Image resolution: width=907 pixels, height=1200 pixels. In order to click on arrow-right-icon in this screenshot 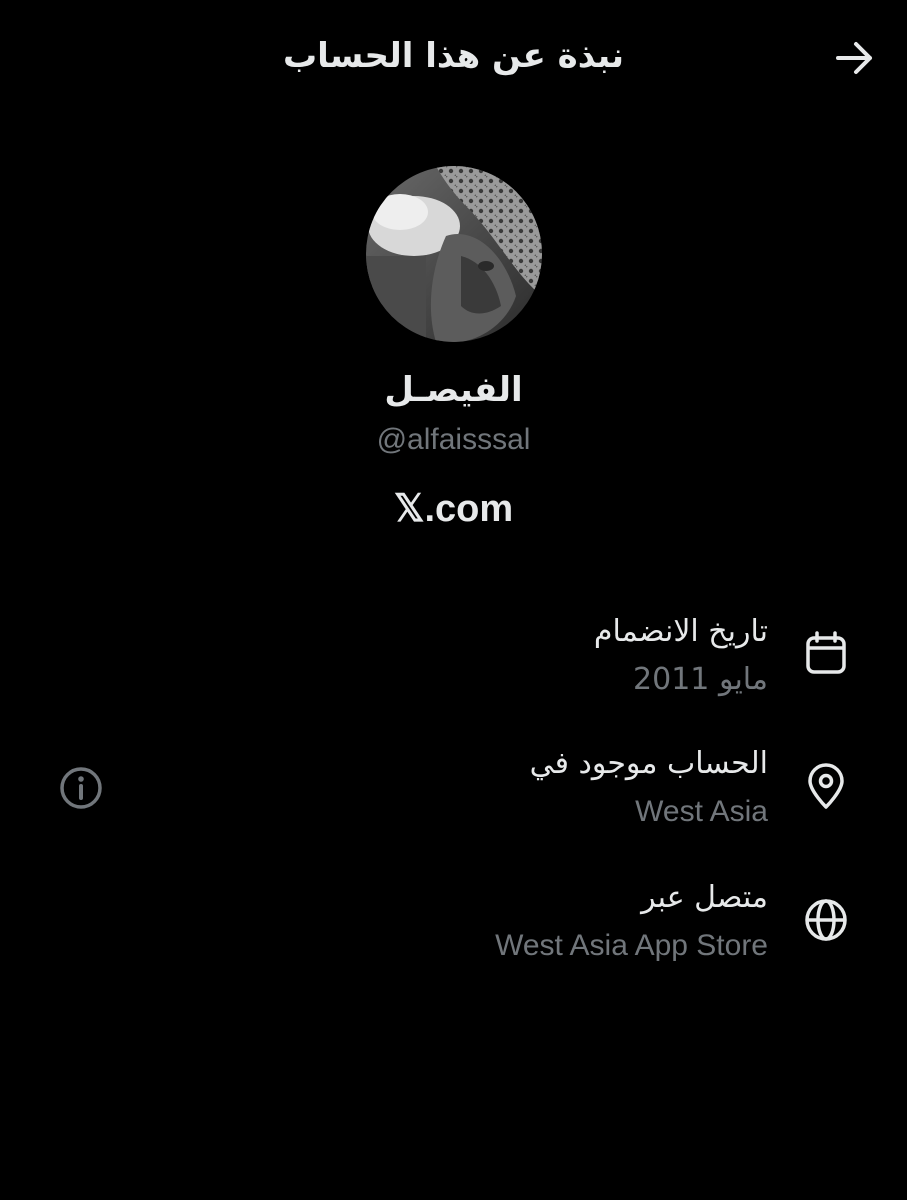, I will do `click(854, 58)`.